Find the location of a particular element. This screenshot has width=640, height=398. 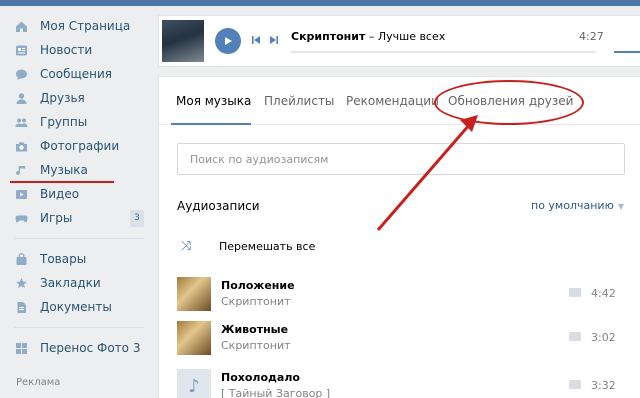

annotation-arrow is located at coordinates (427, 173).